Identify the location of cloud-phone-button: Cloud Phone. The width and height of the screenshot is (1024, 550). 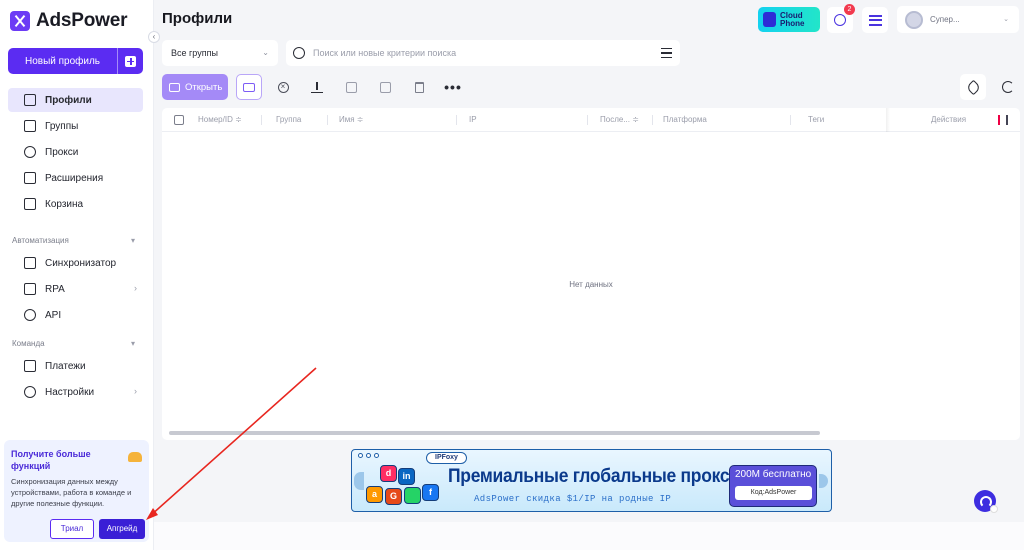
(789, 19).